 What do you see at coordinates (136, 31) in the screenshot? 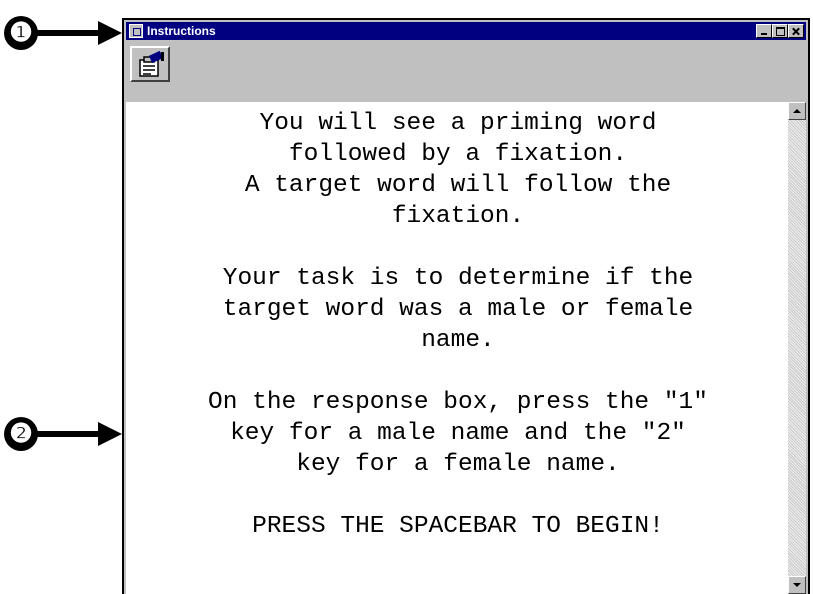
I see `window-app-icon` at bounding box center [136, 31].